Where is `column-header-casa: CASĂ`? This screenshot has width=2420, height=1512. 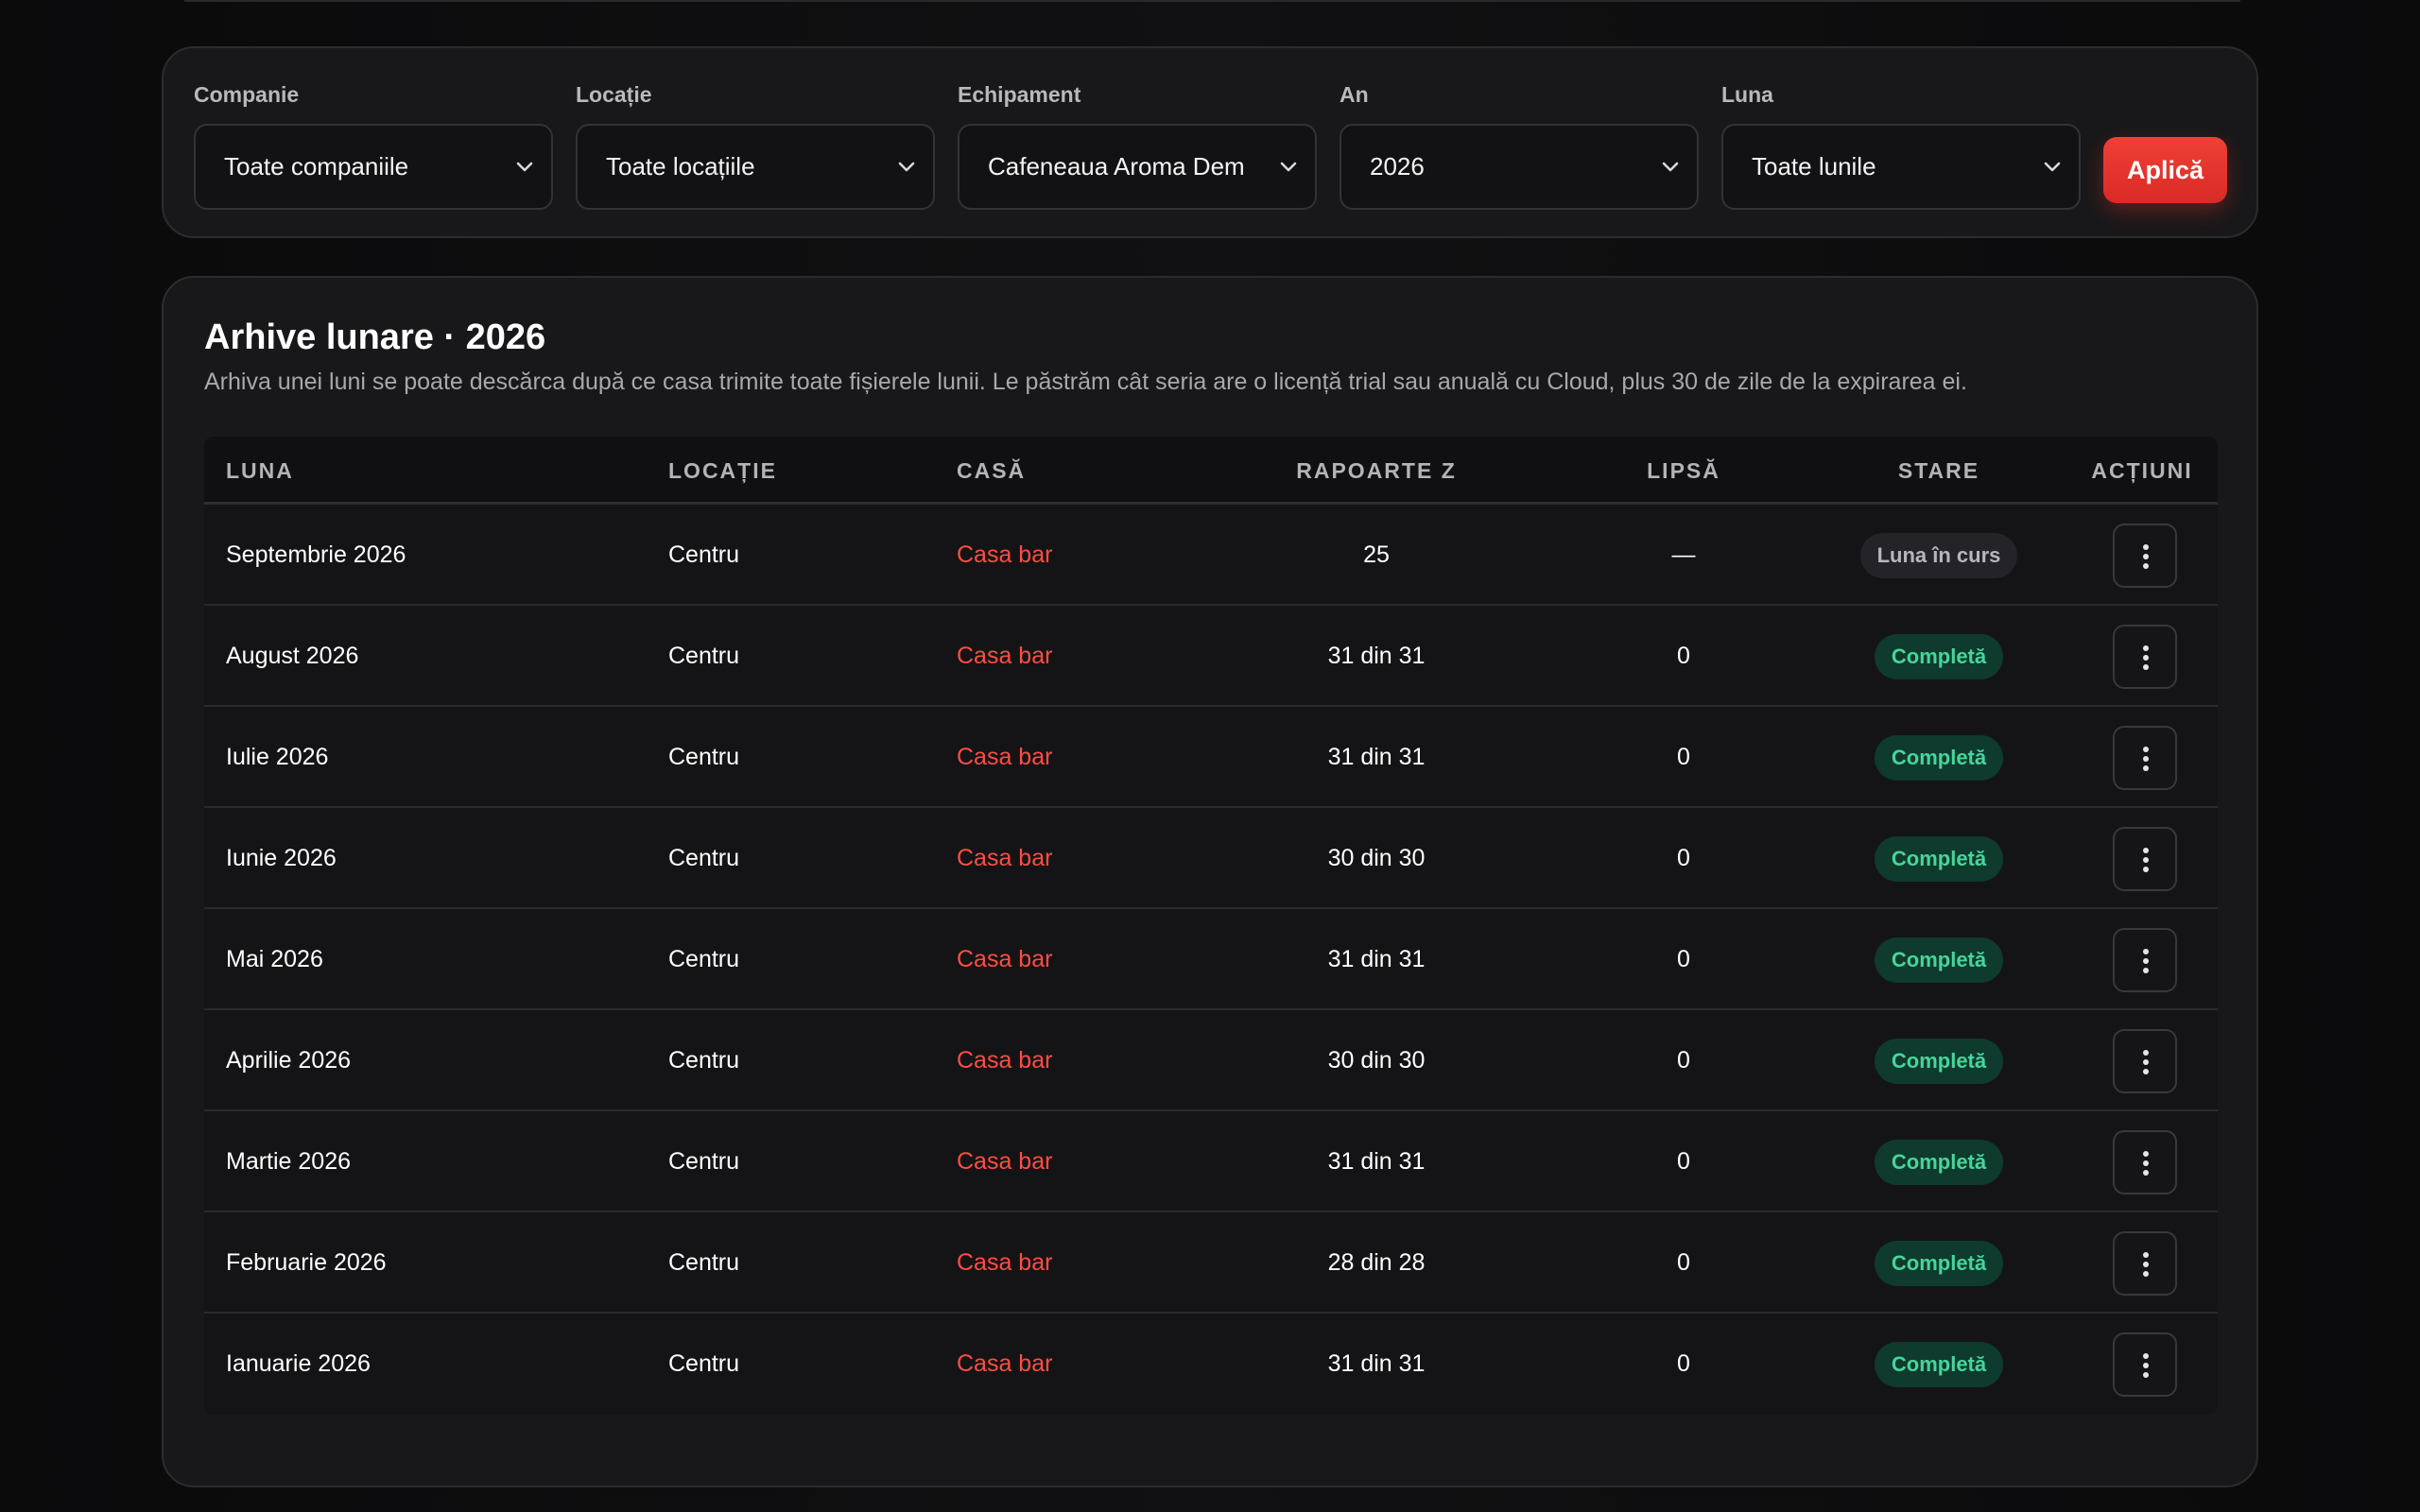 column-header-casa: CASĂ is located at coordinates (991, 471).